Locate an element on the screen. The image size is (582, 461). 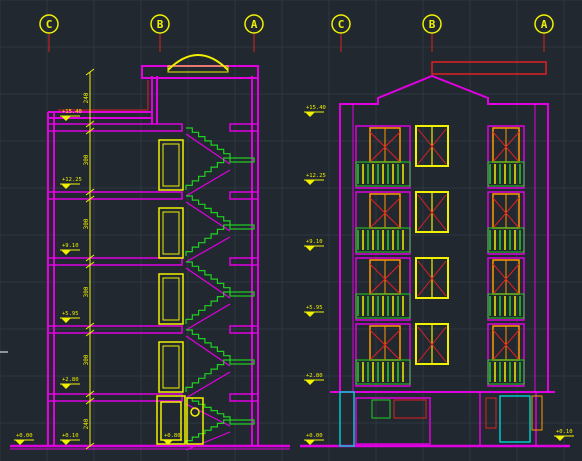
stair-doors is located at coordinates (171, 266).